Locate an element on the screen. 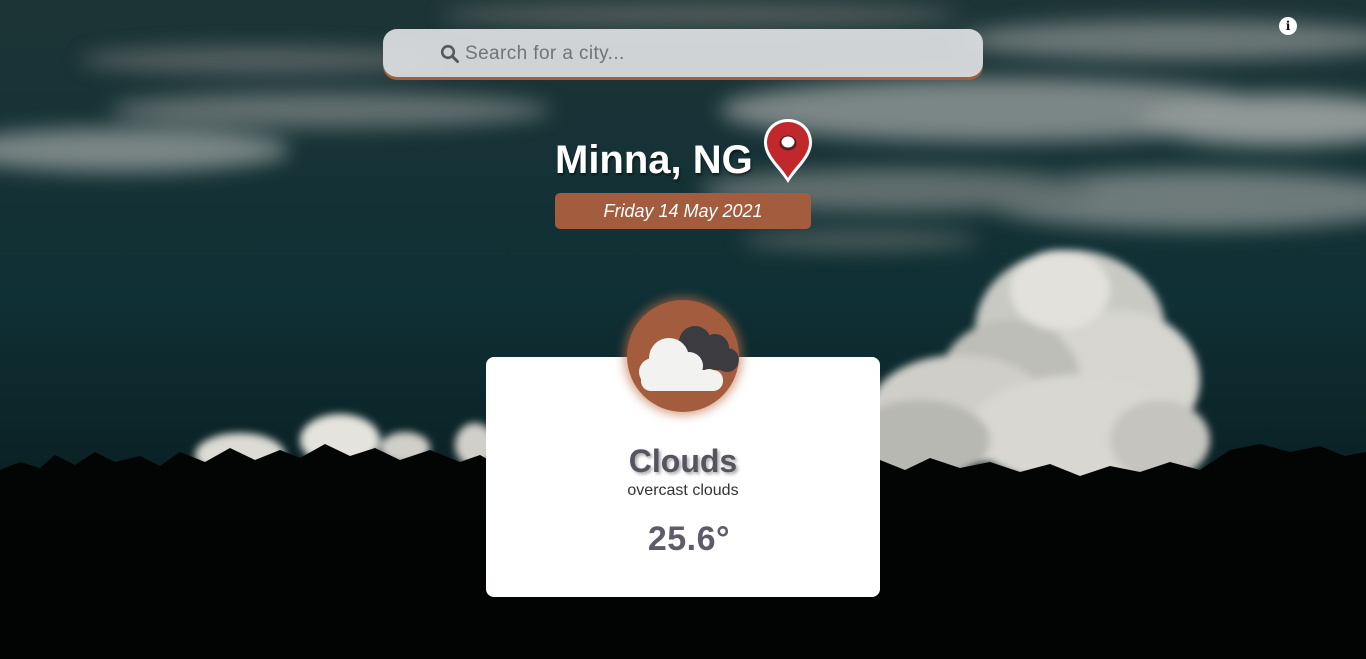 This screenshot has width=1366, height=659. temperature: 25.6° is located at coordinates (689, 539).